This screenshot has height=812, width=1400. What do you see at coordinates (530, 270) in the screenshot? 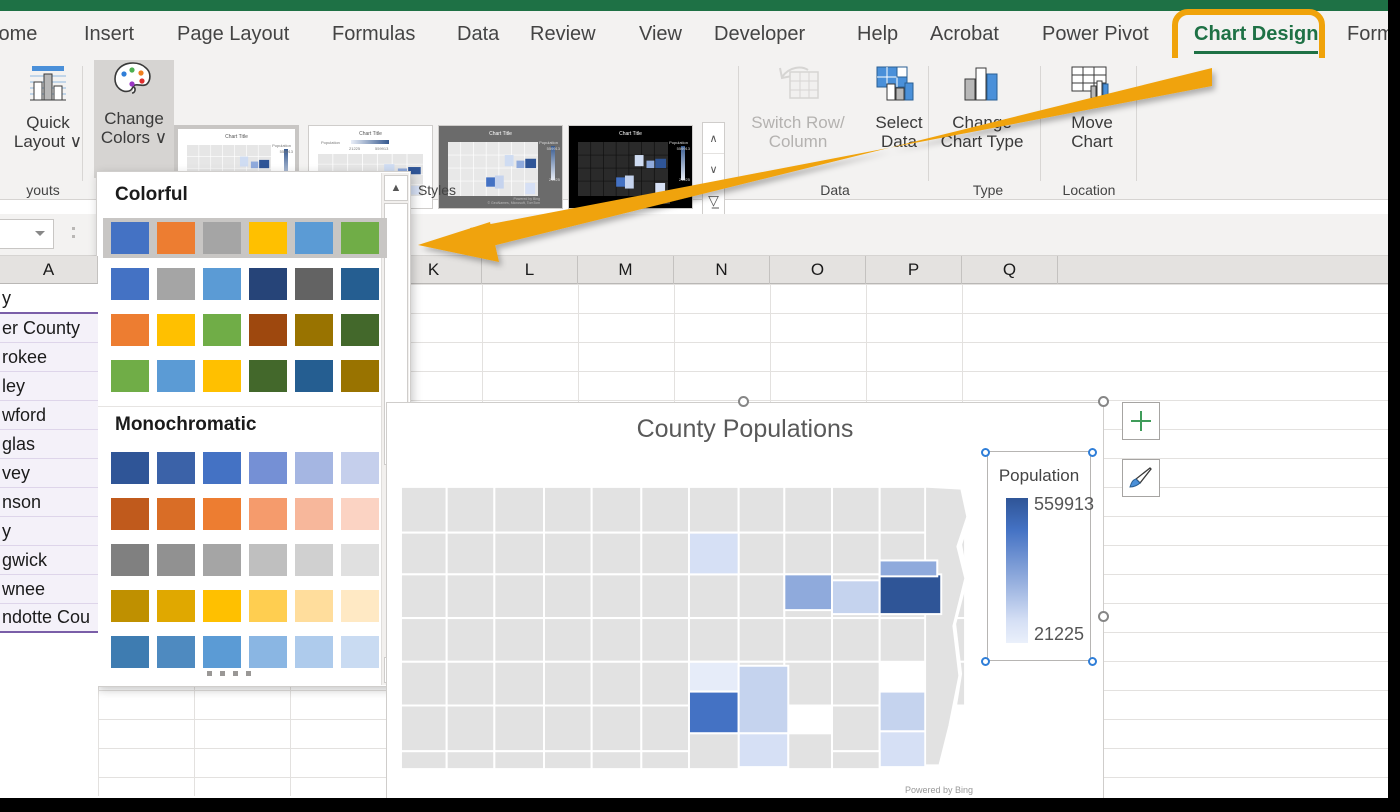
I see `column-header-L: L` at bounding box center [530, 270].